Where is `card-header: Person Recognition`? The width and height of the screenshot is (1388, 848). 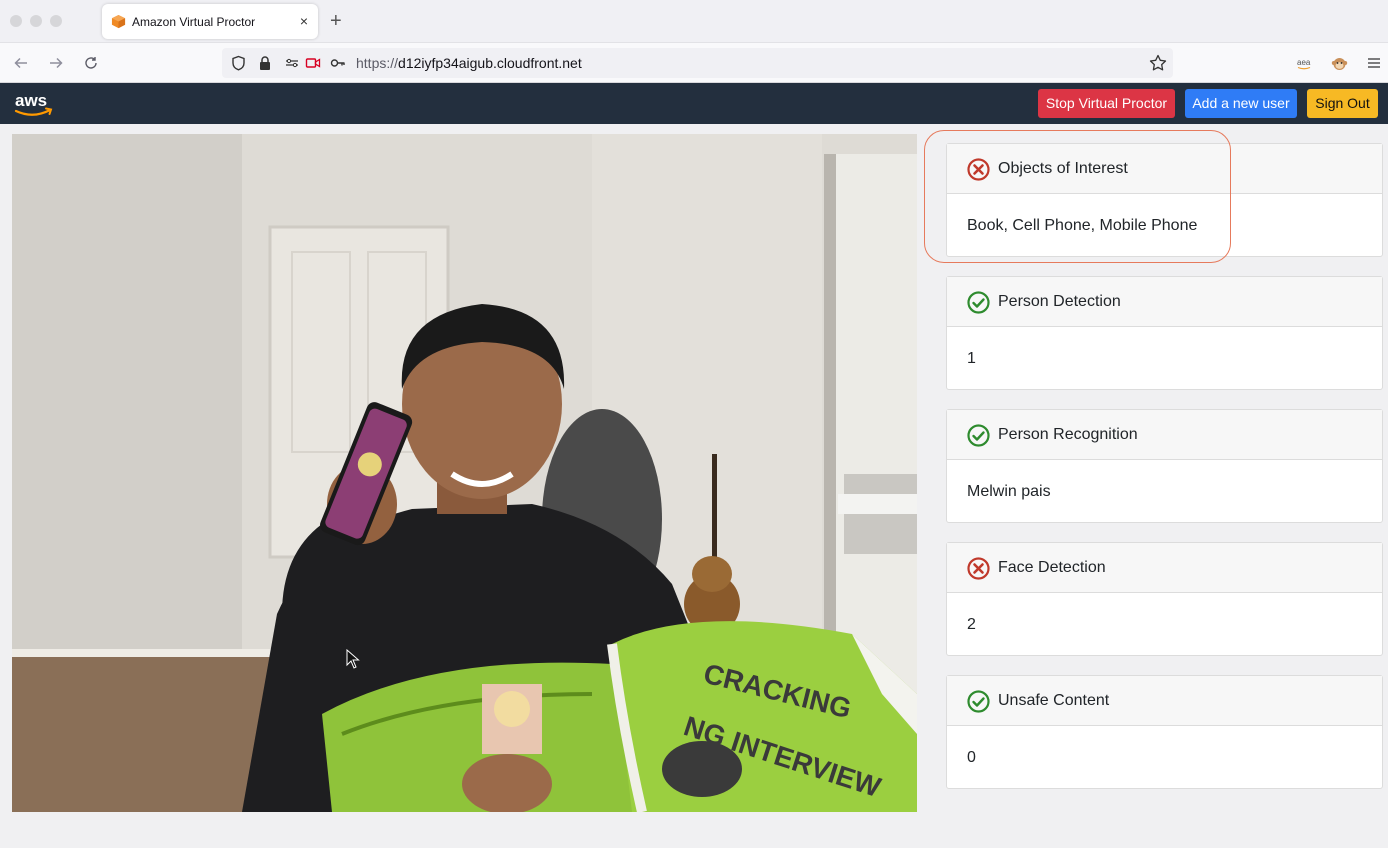 card-header: Person Recognition is located at coordinates (1164, 435).